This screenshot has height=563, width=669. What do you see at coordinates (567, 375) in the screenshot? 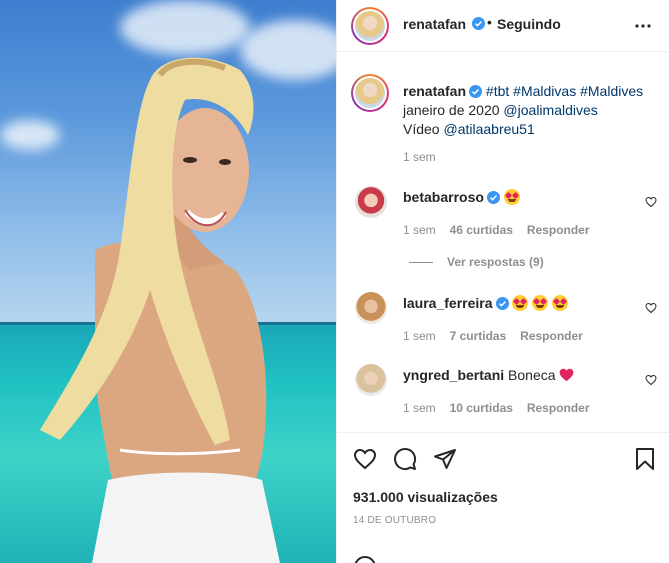
I see `red-heart-emoji-icon` at bounding box center [567, 375].